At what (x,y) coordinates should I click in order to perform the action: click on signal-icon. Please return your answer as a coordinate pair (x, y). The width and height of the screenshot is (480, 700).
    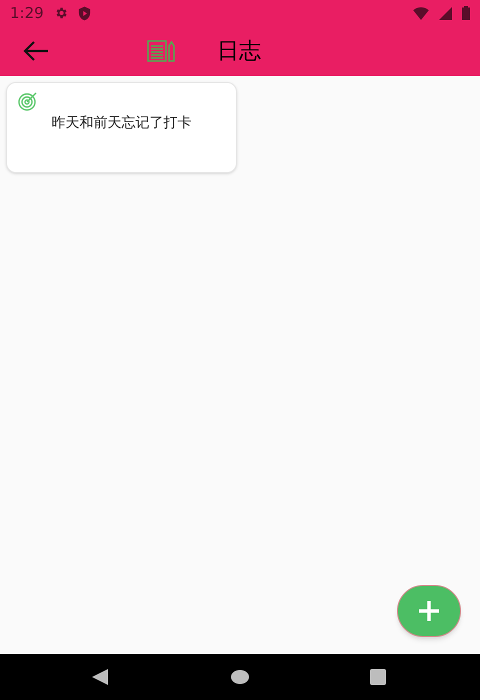
    Looking at the image, I should click on (445, 13).